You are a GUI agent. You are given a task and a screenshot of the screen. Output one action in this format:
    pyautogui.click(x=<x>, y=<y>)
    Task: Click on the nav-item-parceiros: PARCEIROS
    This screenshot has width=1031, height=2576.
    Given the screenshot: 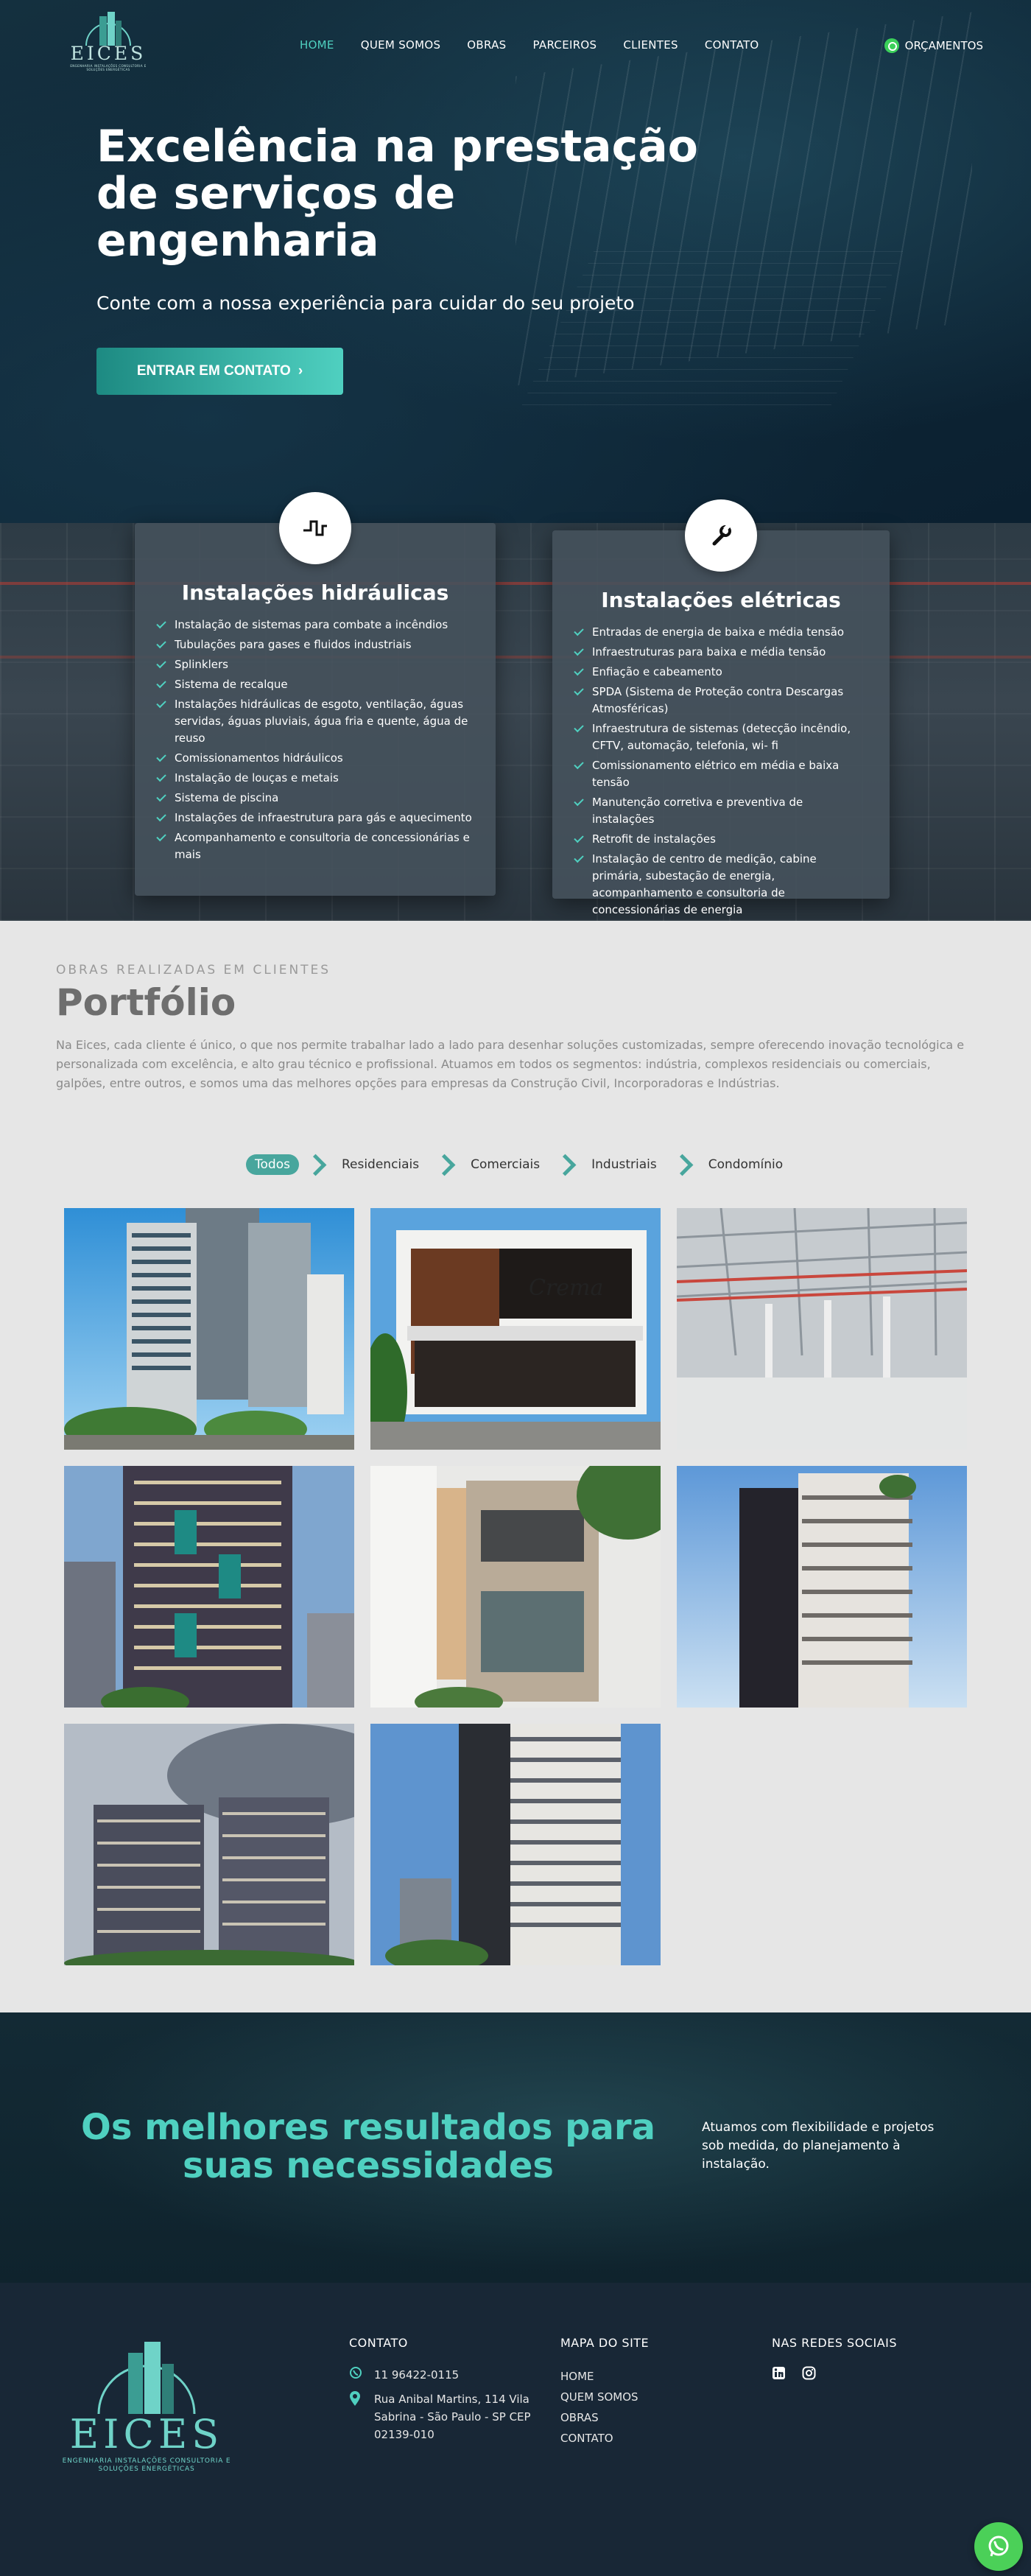 What is the action you would take?
    pyautogui.click(x=565, y=45)
    